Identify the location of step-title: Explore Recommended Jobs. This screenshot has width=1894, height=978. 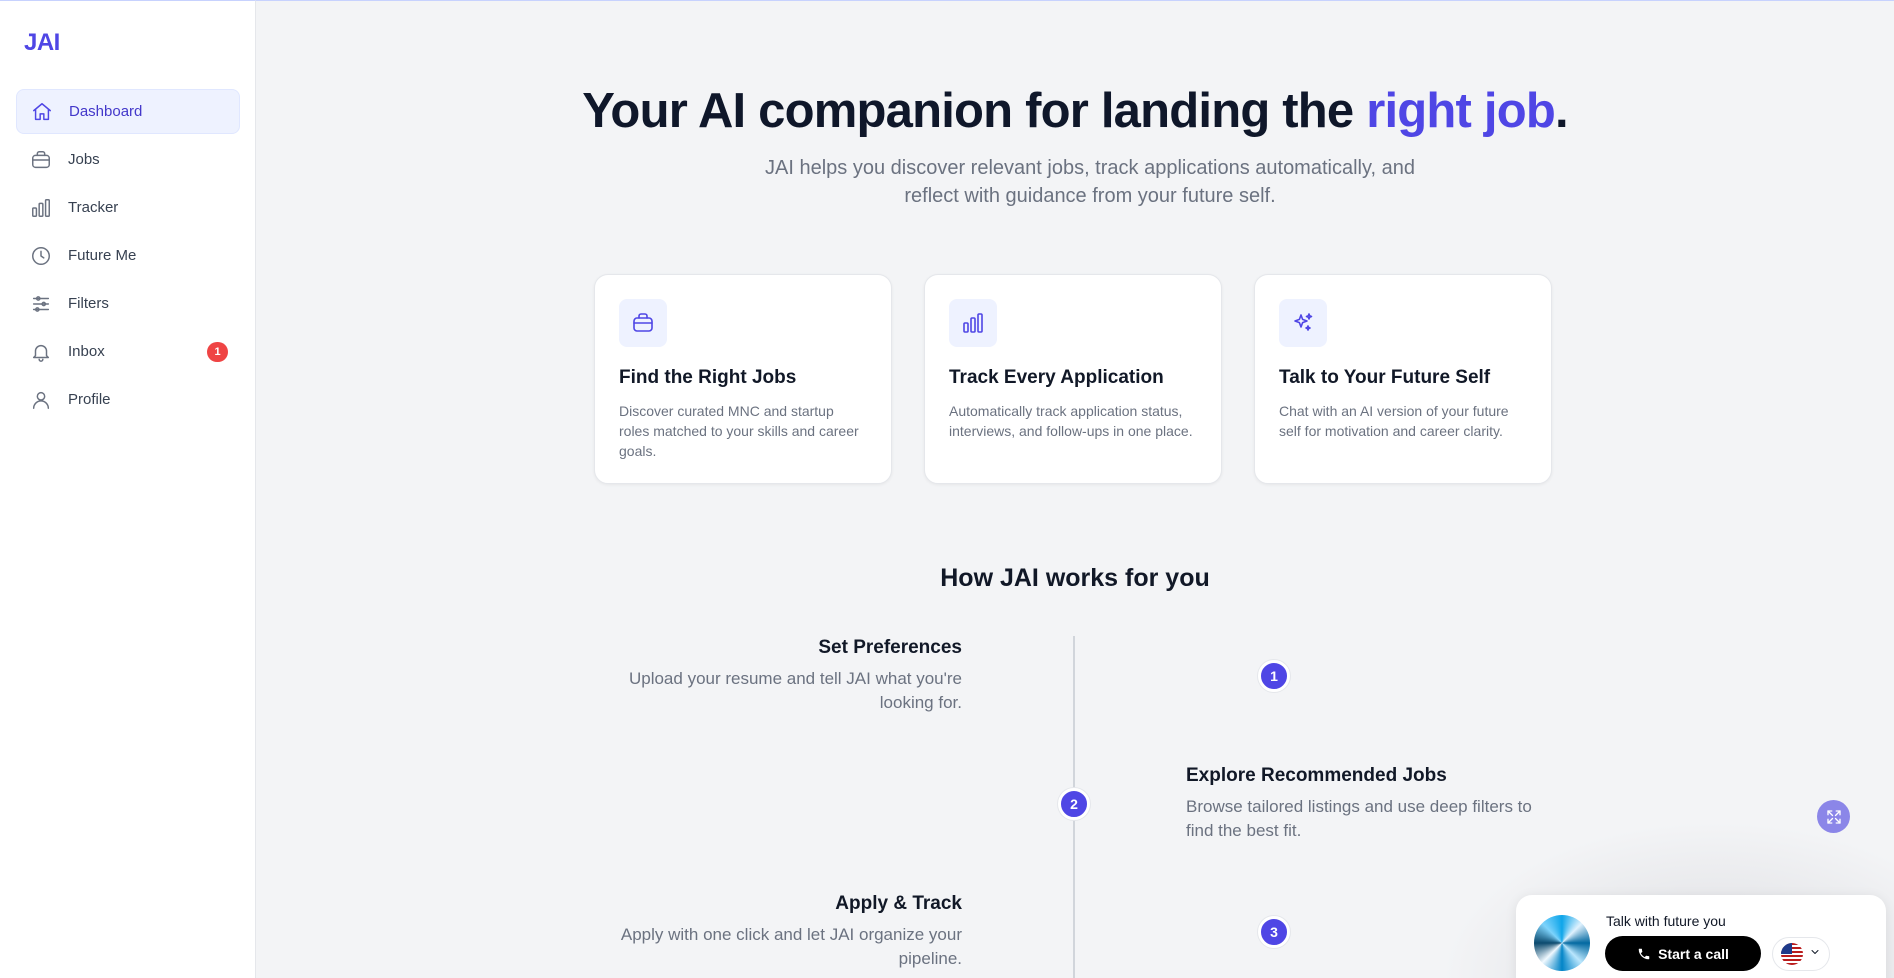
(1316, 775).